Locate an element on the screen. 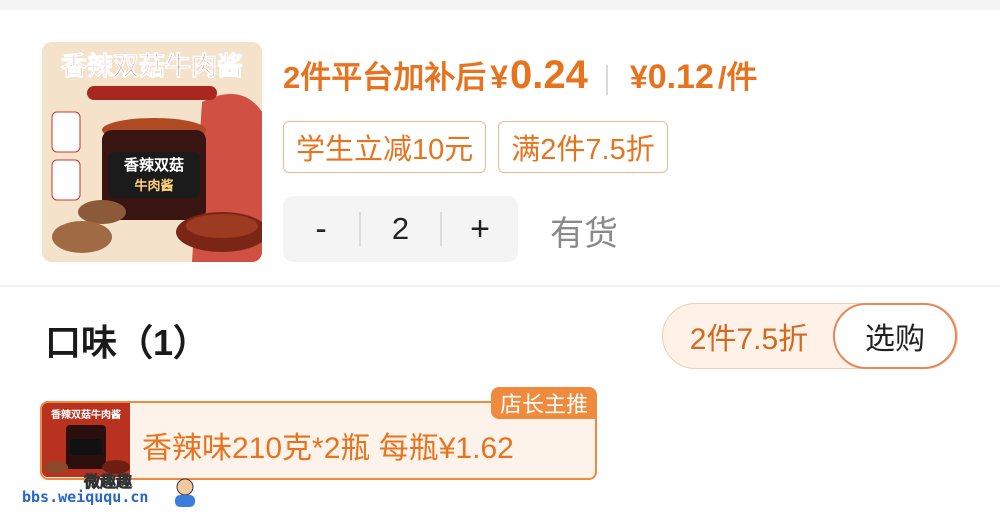 This screenshot has height=525, width=1000. watermark-url: bbs.weiququ.cn is located at coordinates (85, 497).